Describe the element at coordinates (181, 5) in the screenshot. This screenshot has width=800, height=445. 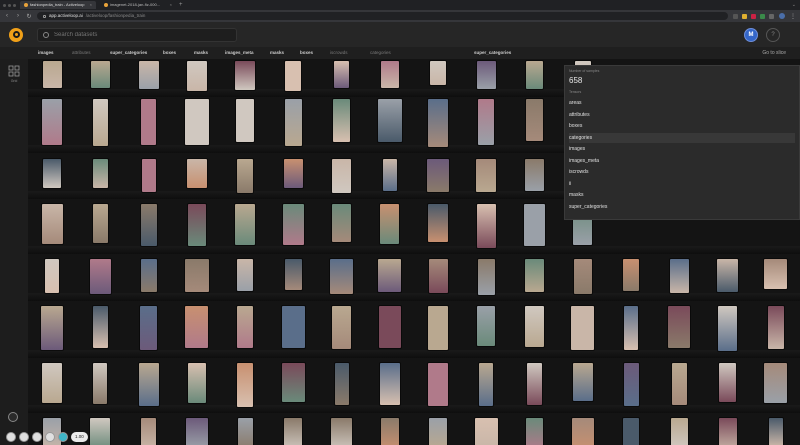
I see `new-tab-button: +` at that location.